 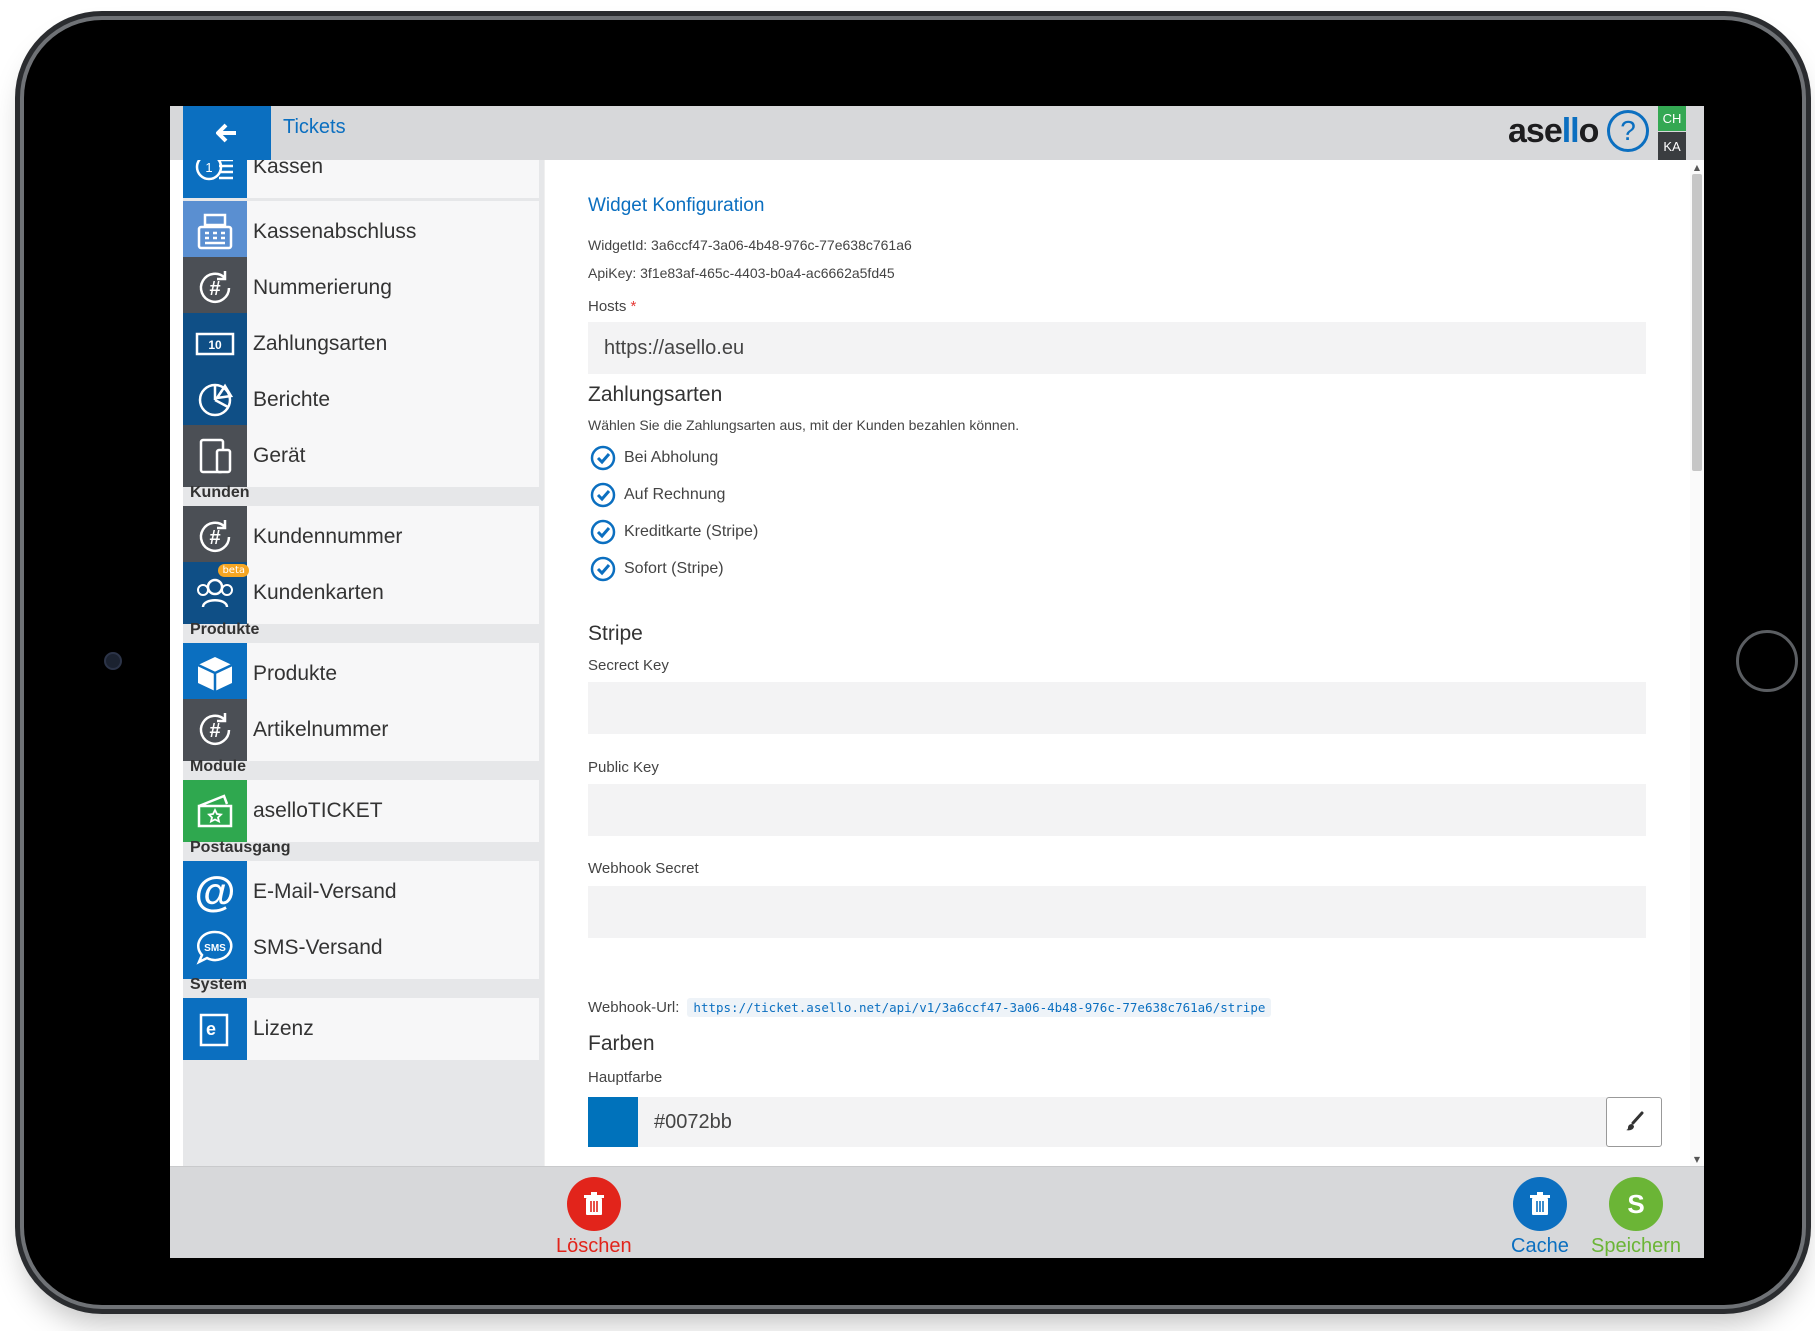 What do you see at coordinates (1636, 1246) in the screenshot?
I see `save-label: Speichern` at bounding box center [1636, 1246].